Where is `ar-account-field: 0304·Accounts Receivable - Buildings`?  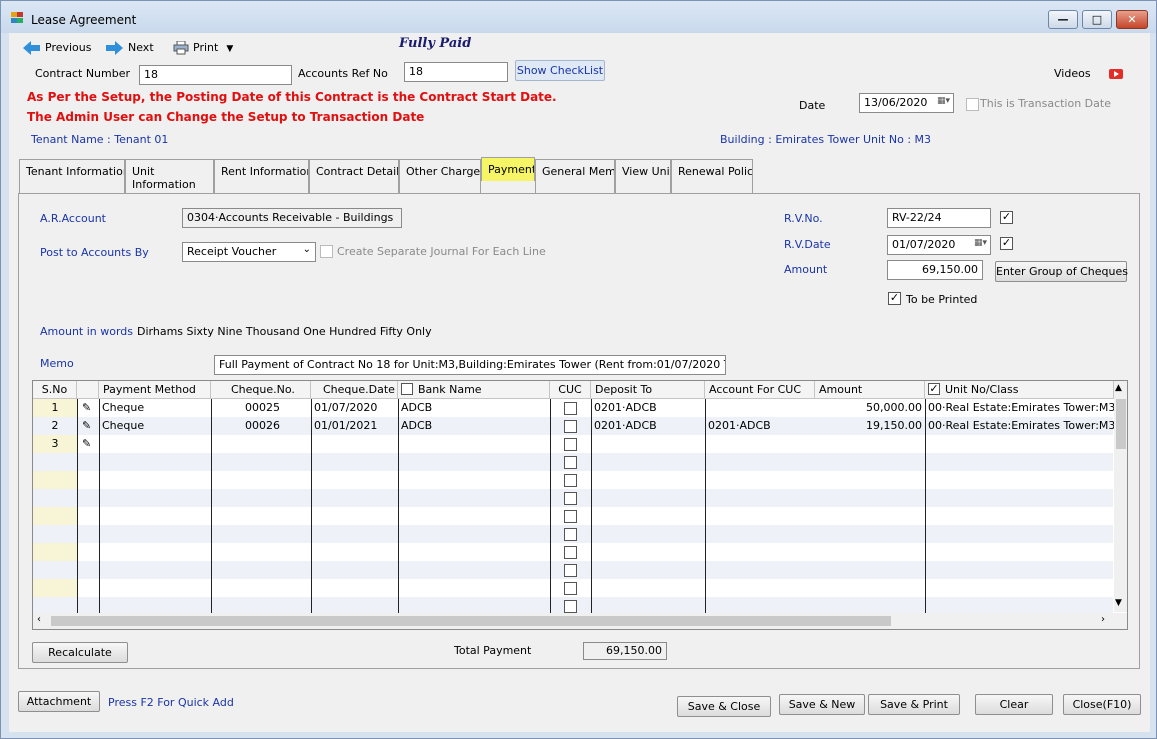 ar-account-field: 0304·Accounts Receivable - Buildings is located at coordinates (292, 218).